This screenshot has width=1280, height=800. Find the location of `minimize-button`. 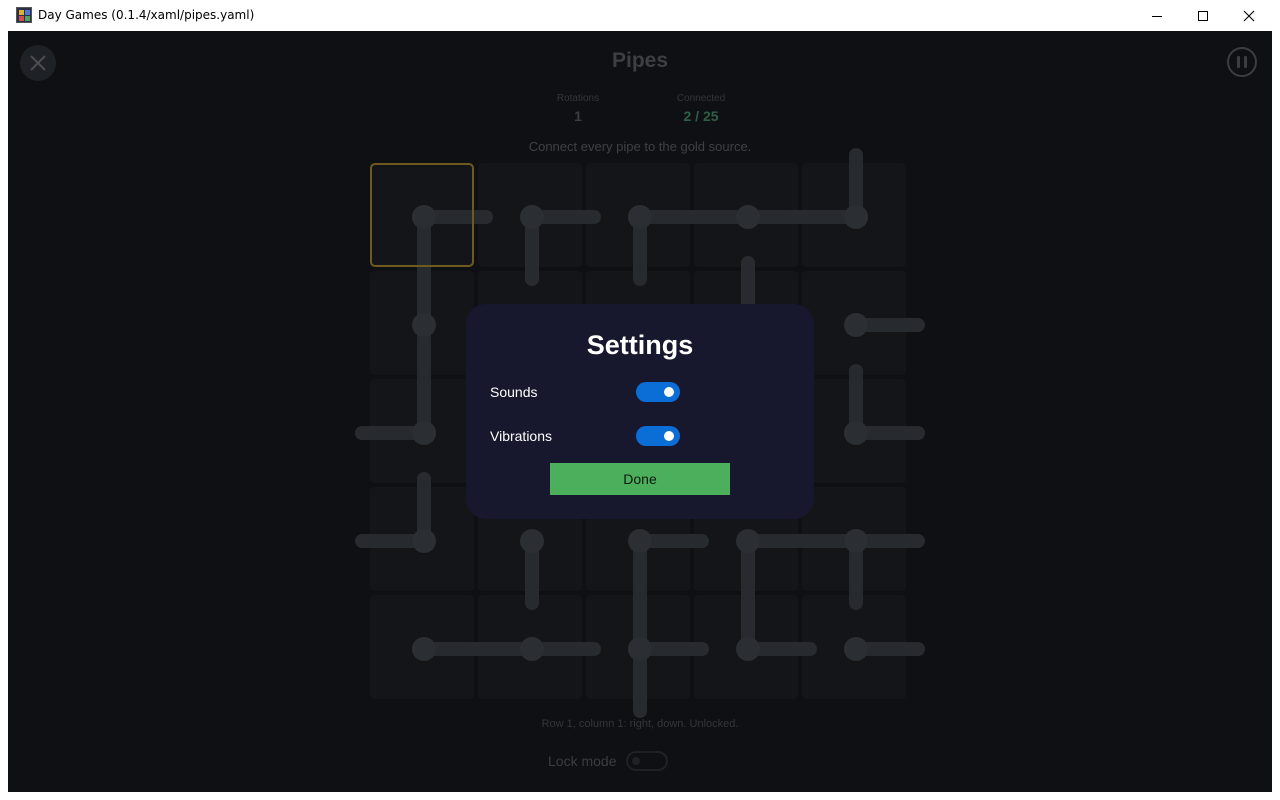

minimize-button is located at coordinates (1157, 15).